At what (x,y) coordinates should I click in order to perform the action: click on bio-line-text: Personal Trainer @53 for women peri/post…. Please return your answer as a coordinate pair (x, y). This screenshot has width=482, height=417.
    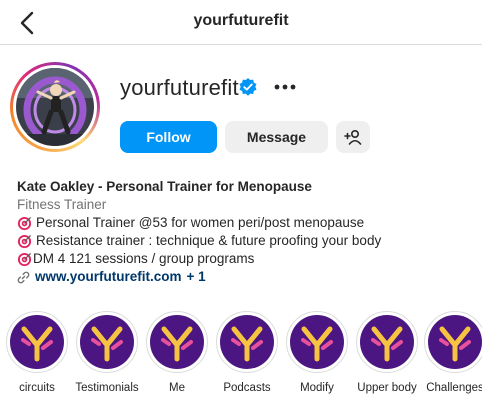
    Looking at the image, I should click on (200, 222).